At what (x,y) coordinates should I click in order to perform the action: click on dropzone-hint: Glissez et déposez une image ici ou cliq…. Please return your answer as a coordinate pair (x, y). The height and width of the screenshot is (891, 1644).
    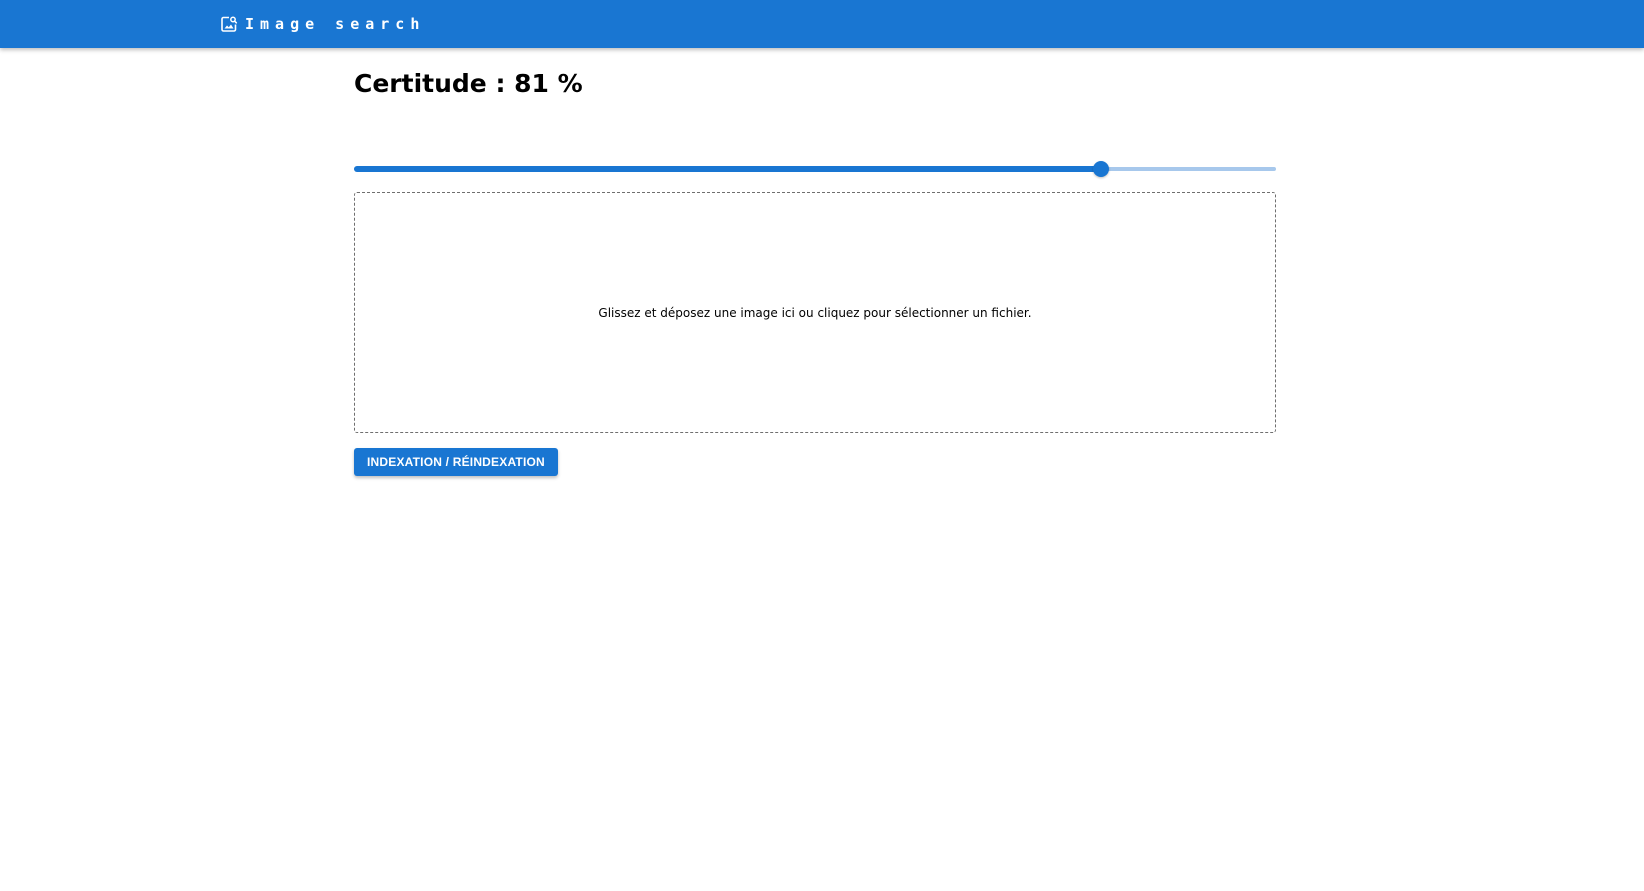
    Looking at the image, I should click on (815, 312).